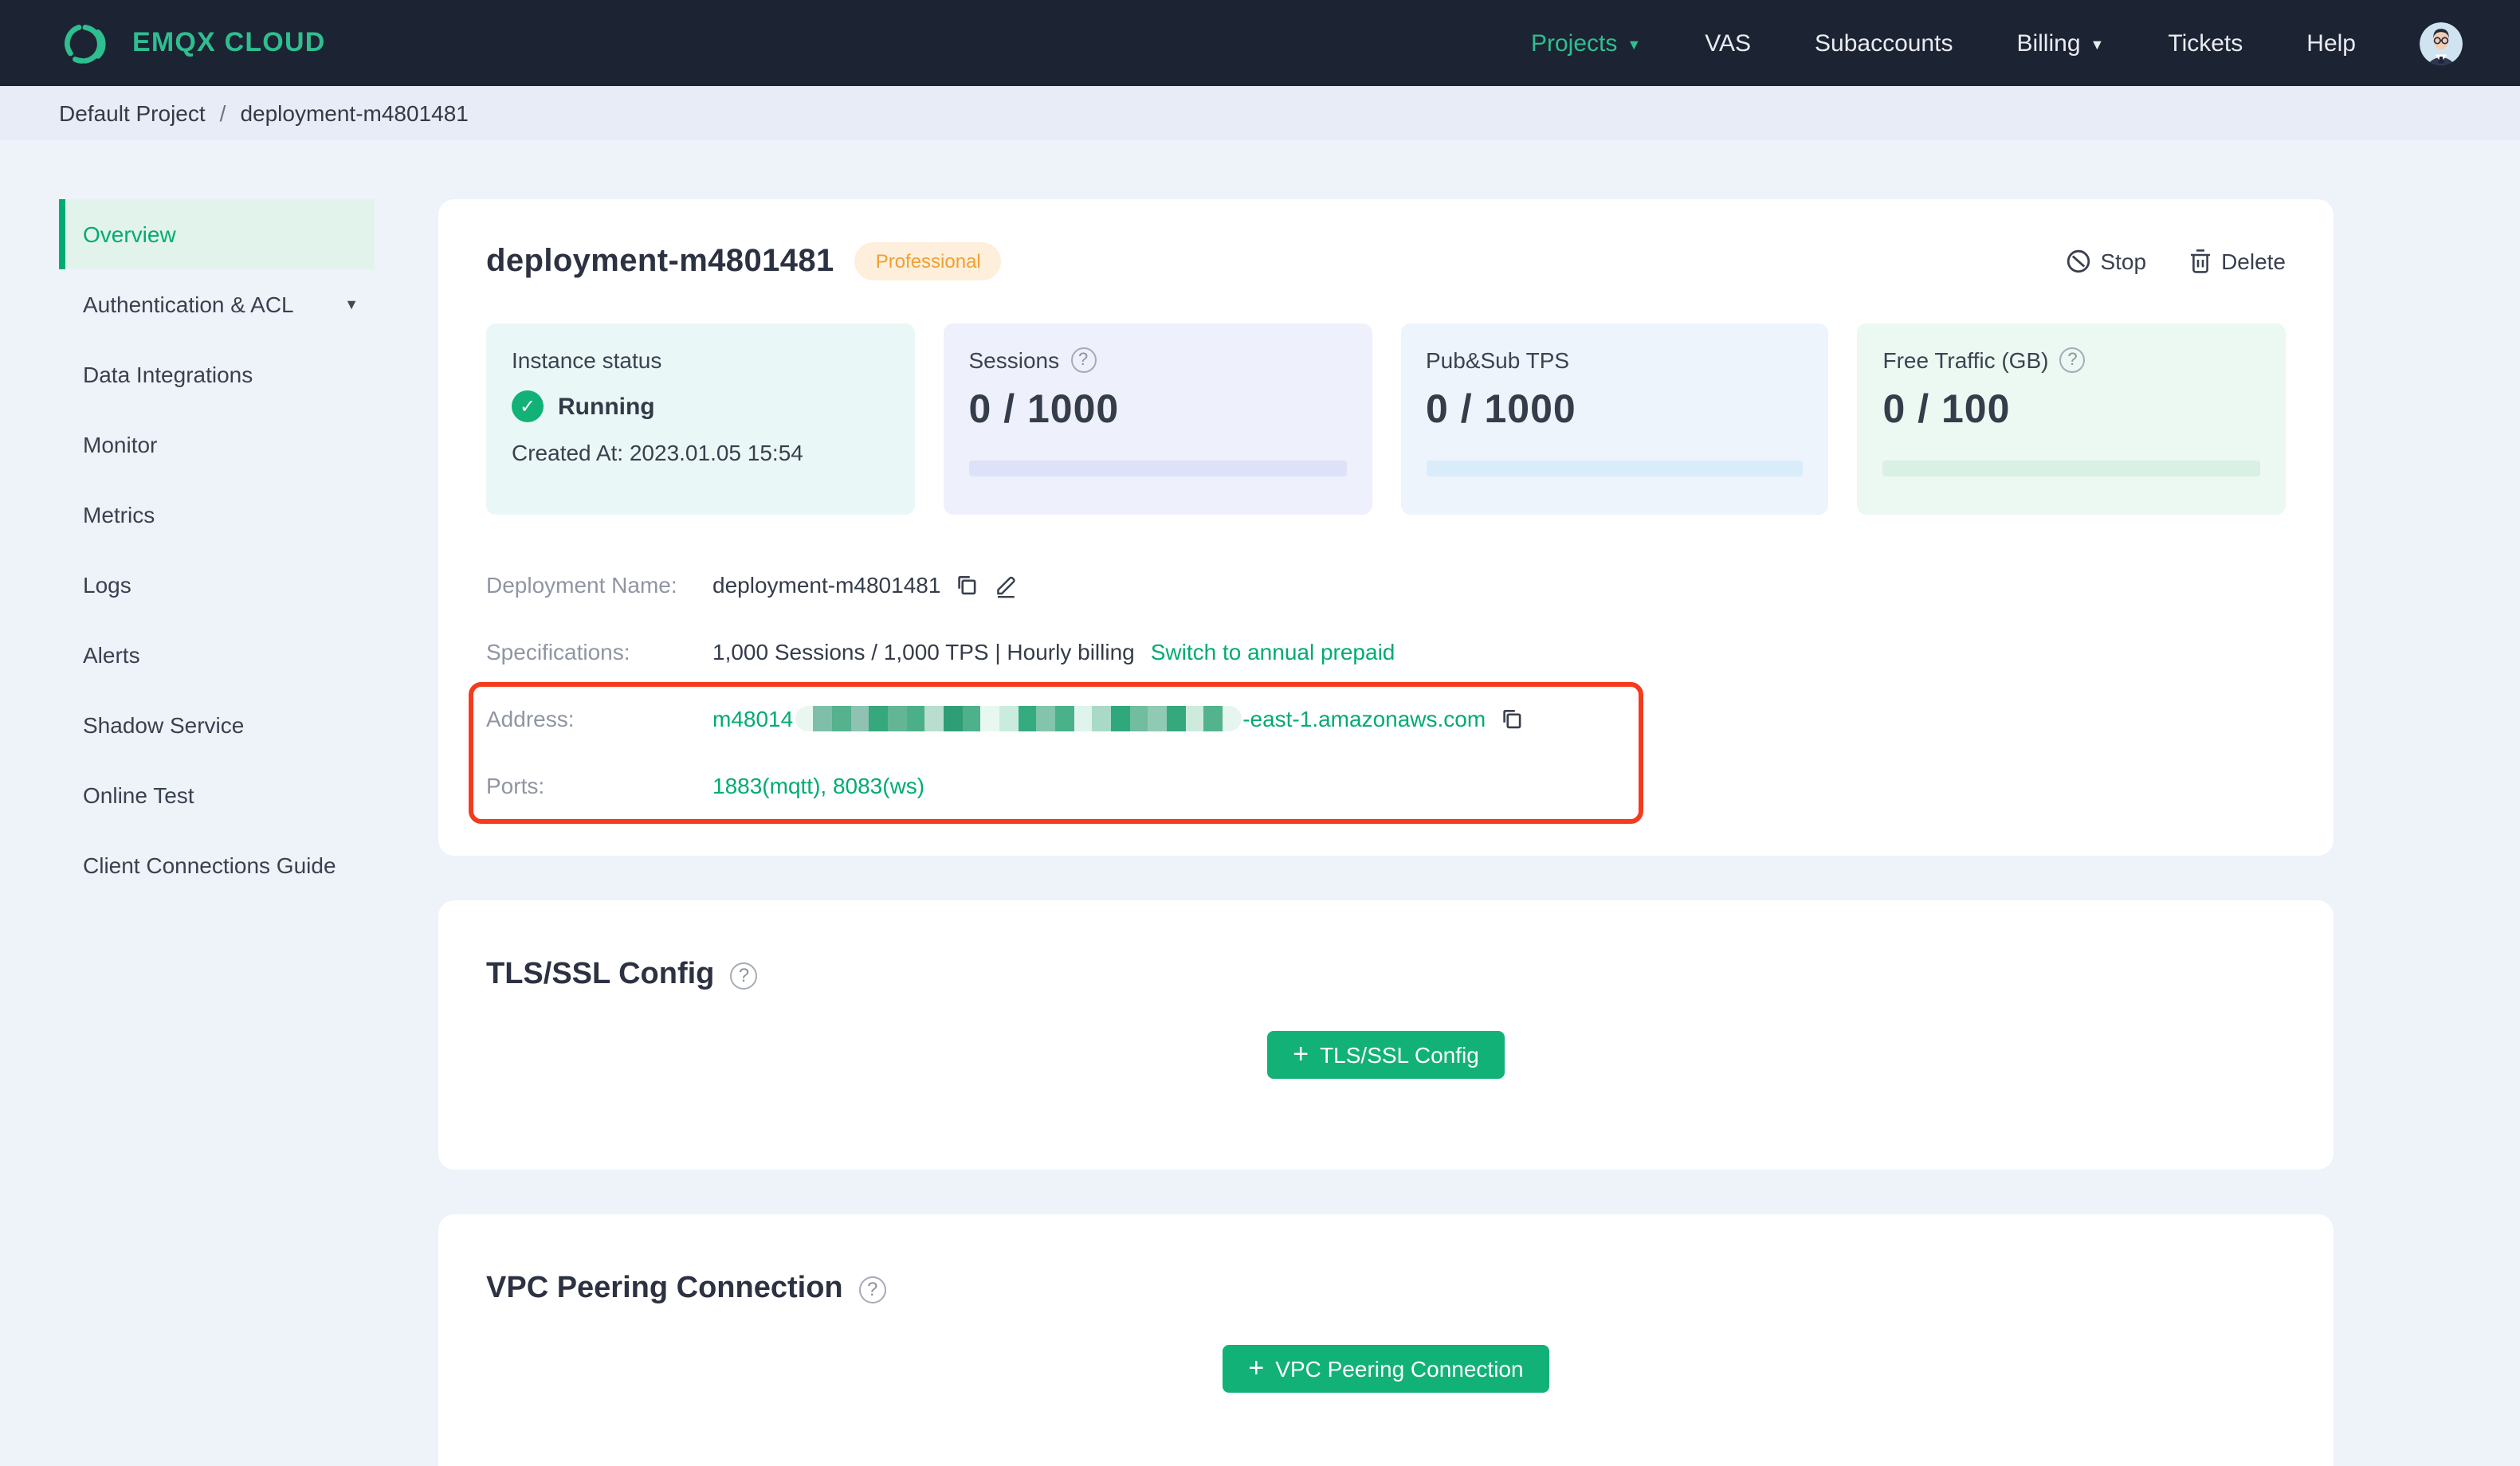 Image resolution: width=2520 pixels, height=1466 pixels. What do you see at coordinates (528, 406) in the screenshot?
I see `check-circle-icon: ✓` at bounding box center [528, 406].